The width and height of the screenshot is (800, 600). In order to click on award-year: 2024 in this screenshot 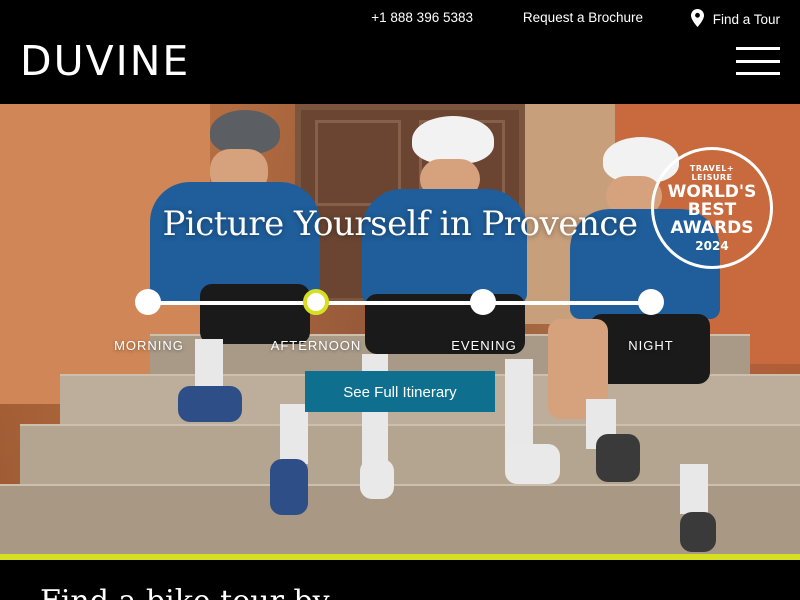, I will do `click(712, 246)`.